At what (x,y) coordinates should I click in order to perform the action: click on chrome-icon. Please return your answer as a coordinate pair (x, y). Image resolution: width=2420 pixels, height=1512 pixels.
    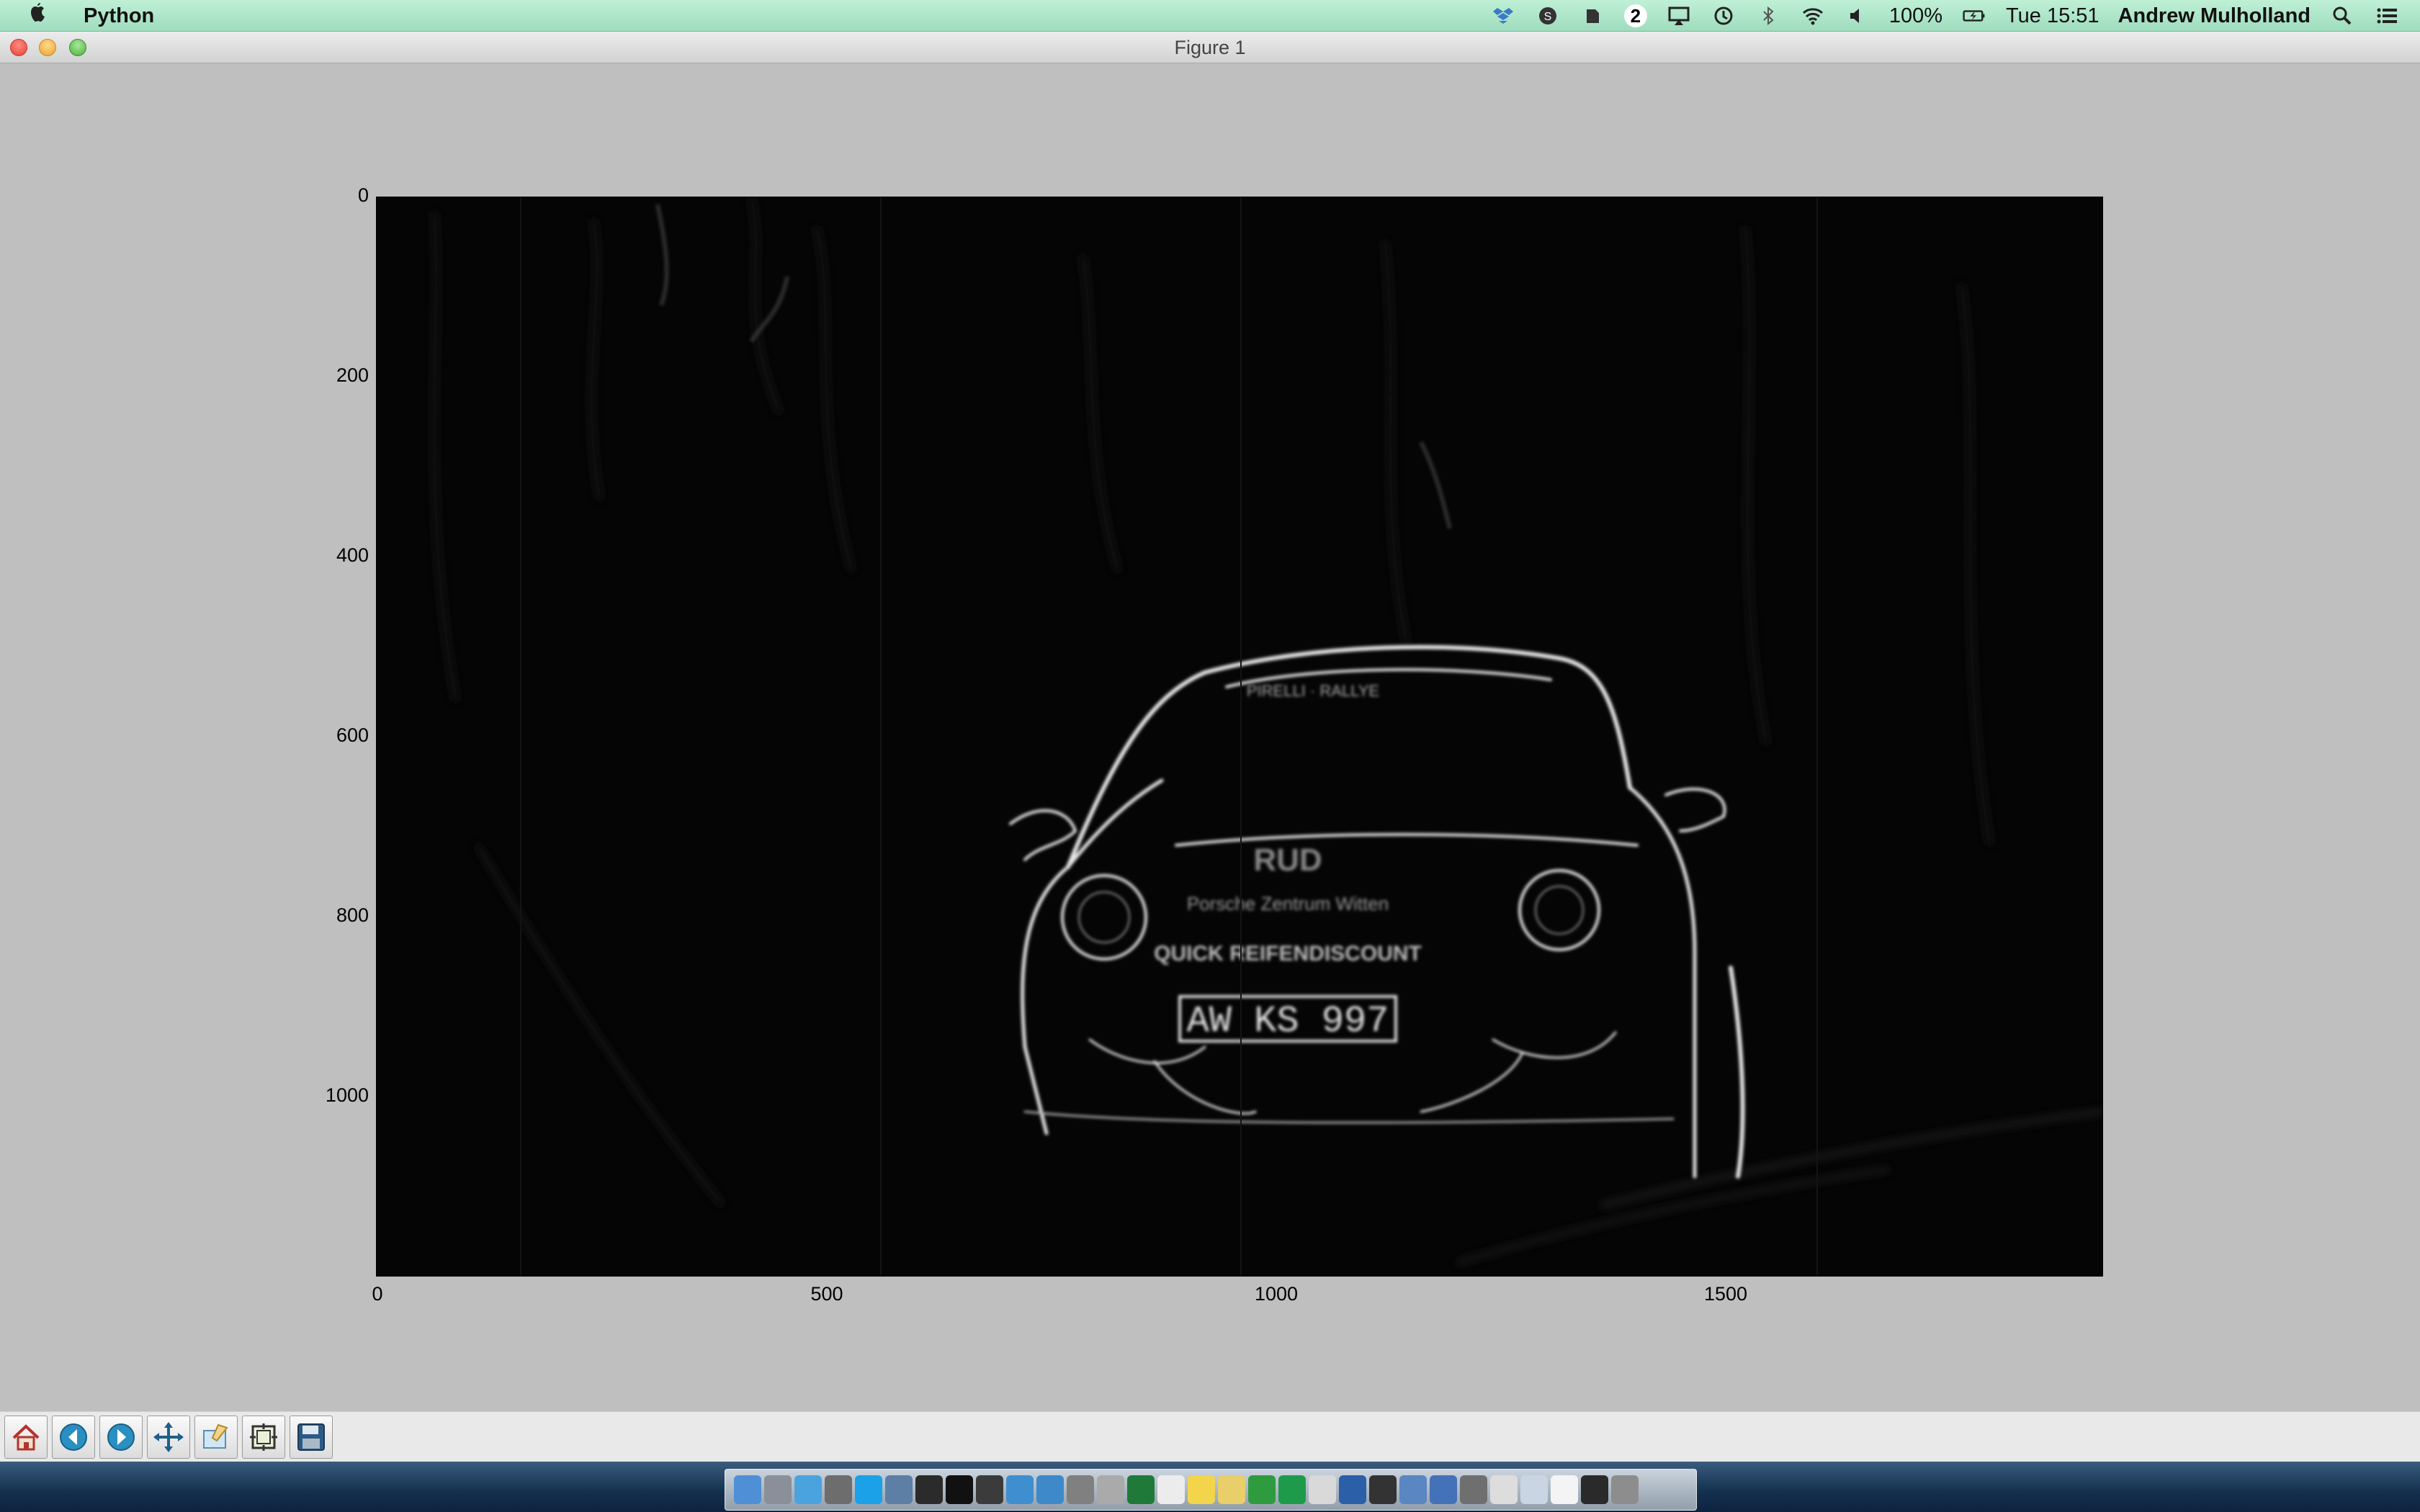
    Looking at the image, I should click on (1020, 1489).